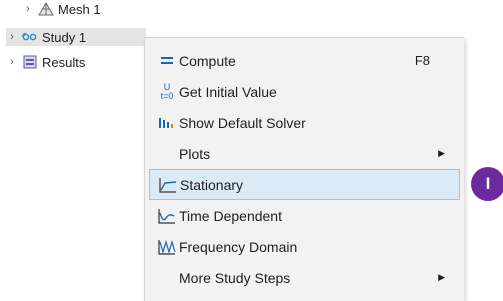  What do you see at coordinates (304, 153) in the screenshot?
I see `menu-item-plots: Plots ▶` at bounding box center [304, 153].